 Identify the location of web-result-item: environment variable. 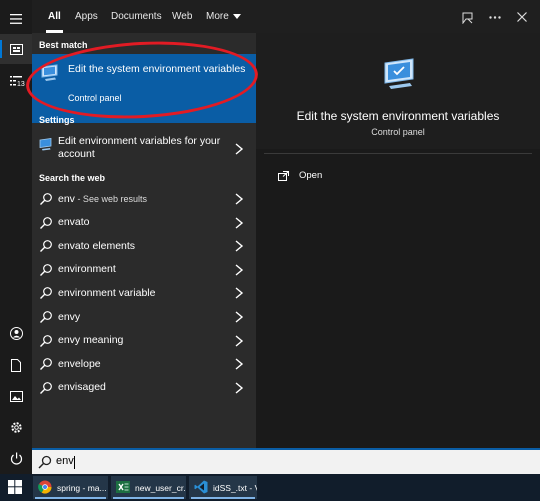
(144, 292).